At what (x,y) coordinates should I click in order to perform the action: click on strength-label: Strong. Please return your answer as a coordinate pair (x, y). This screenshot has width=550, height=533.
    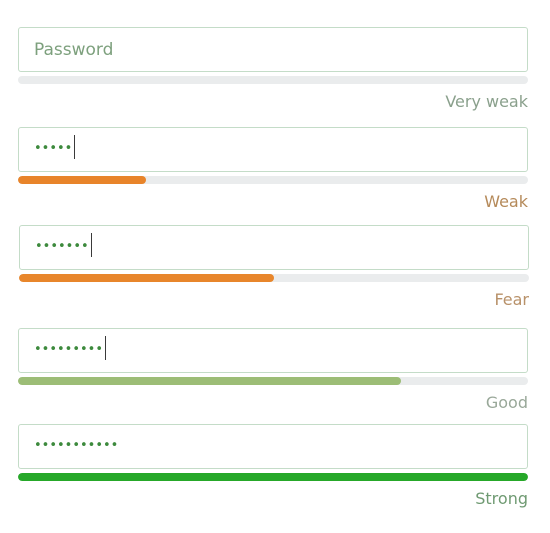
    Looking at the image, I should click on (501, 498).